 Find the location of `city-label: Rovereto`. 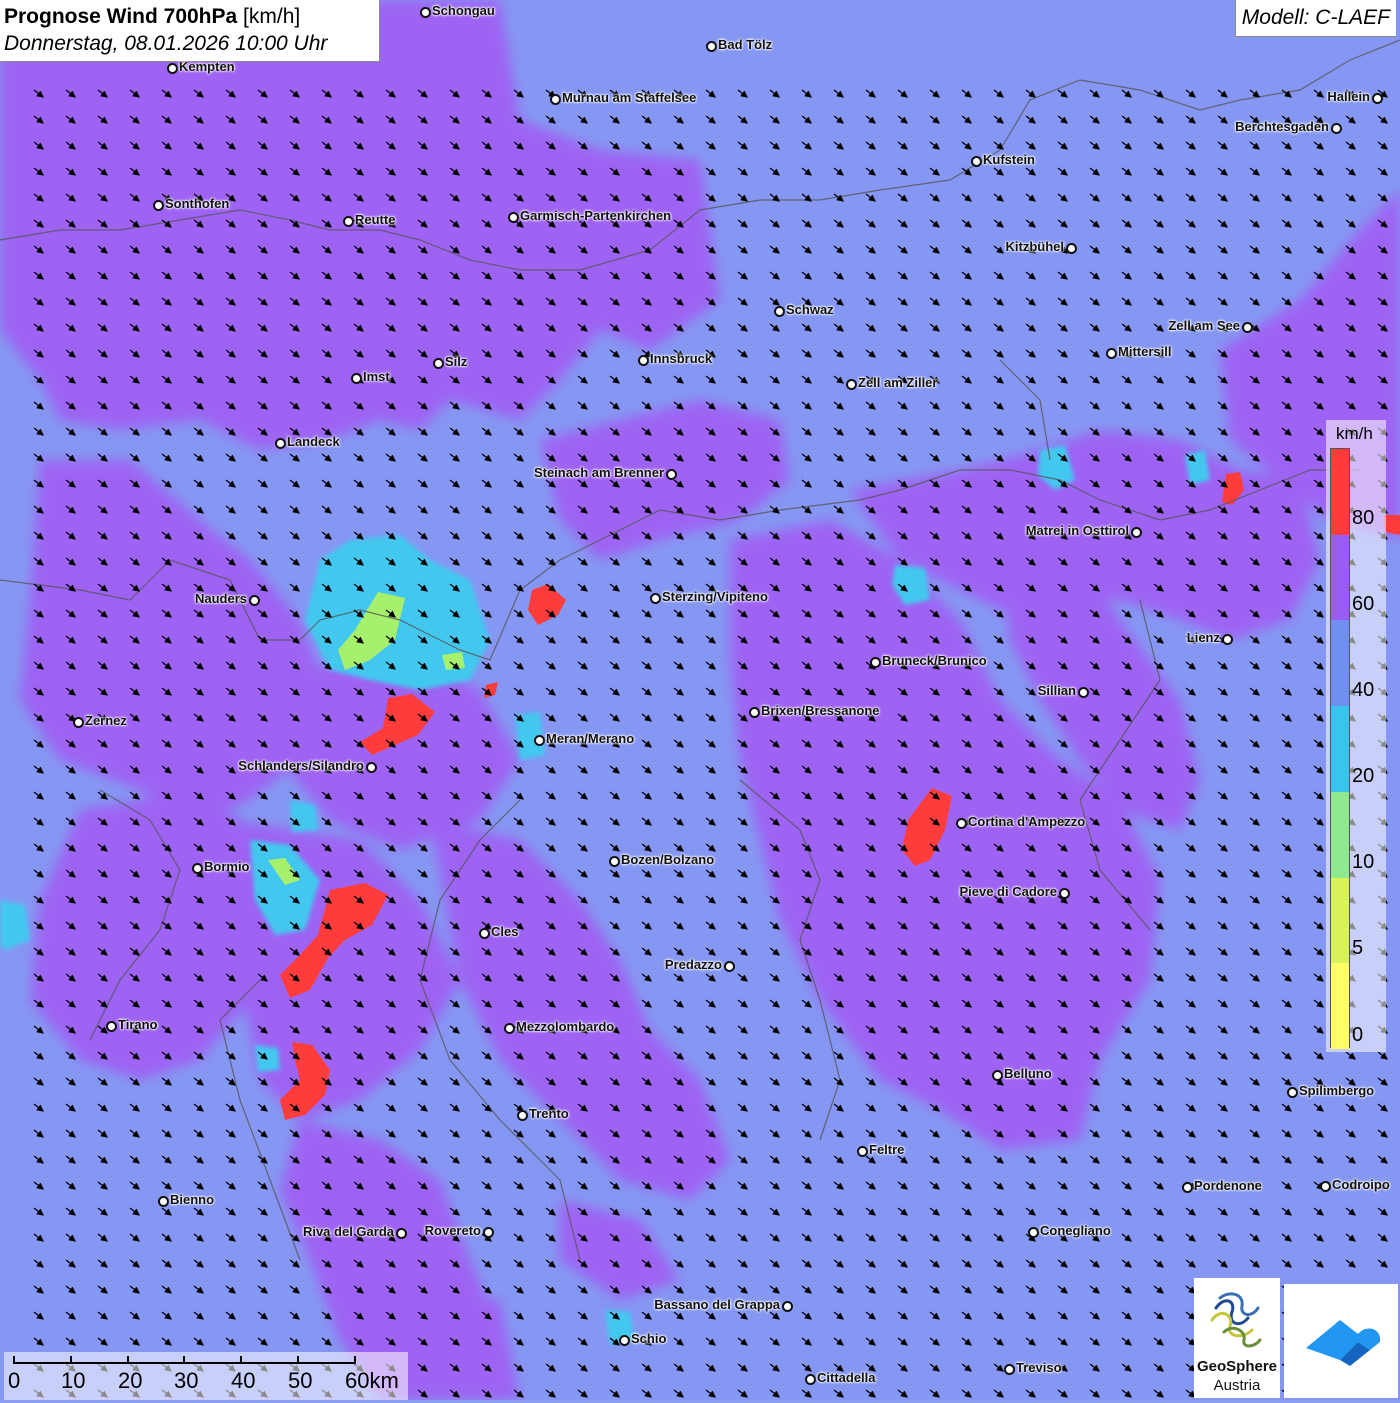

city-label: Rovereto is located at coordinates (452, 1230).